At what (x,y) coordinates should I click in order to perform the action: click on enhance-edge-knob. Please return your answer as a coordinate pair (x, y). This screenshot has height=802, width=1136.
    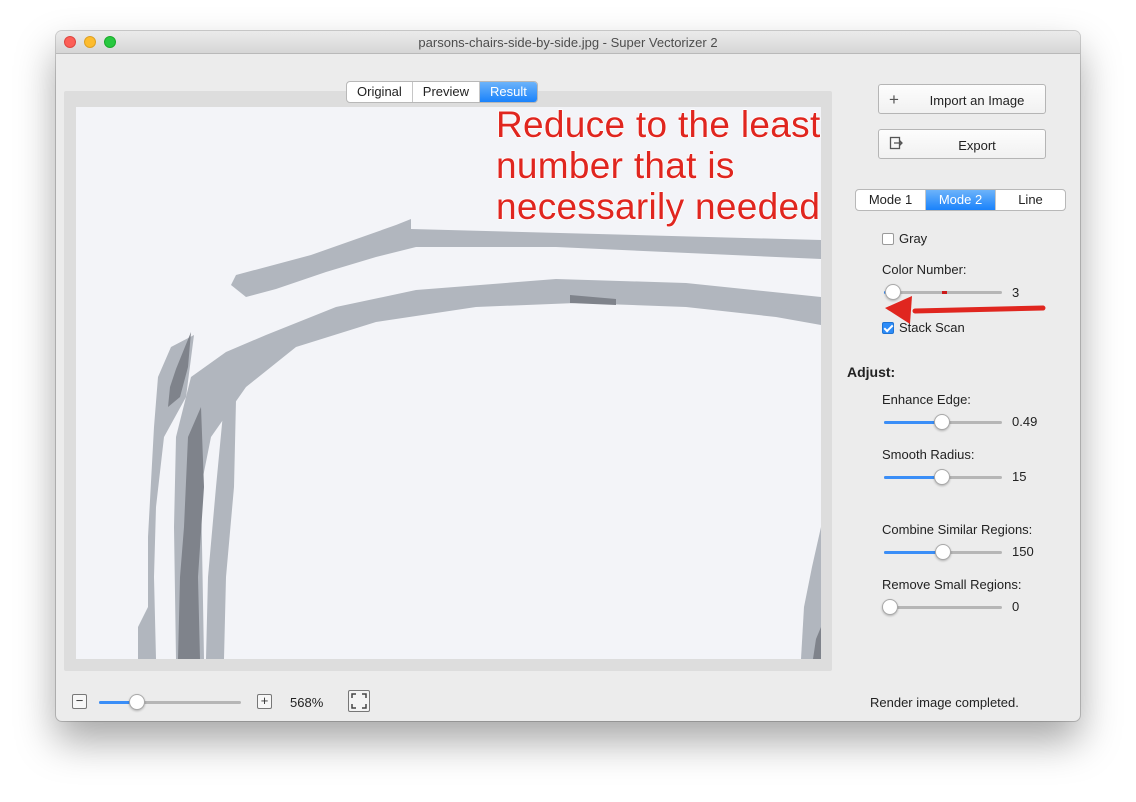
    Looking at the image, I should click on (942, 422).